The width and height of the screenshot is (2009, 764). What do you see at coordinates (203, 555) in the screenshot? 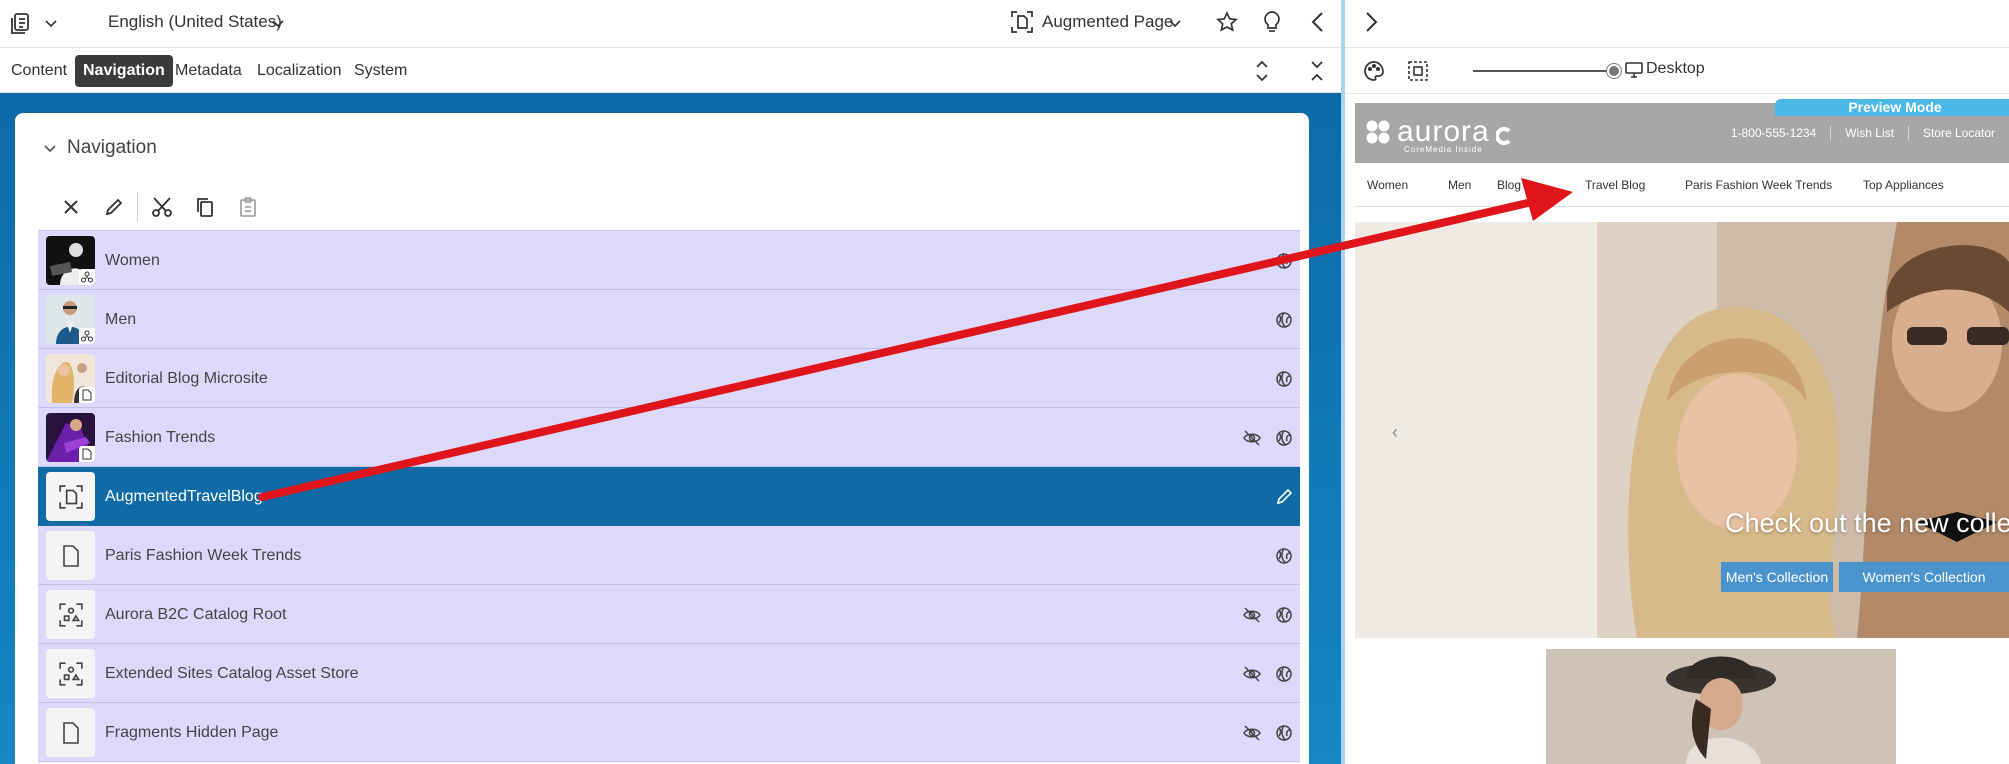
I see `list-item-label: Paris Fashion Week Trends` at bounding box center [203, 555].